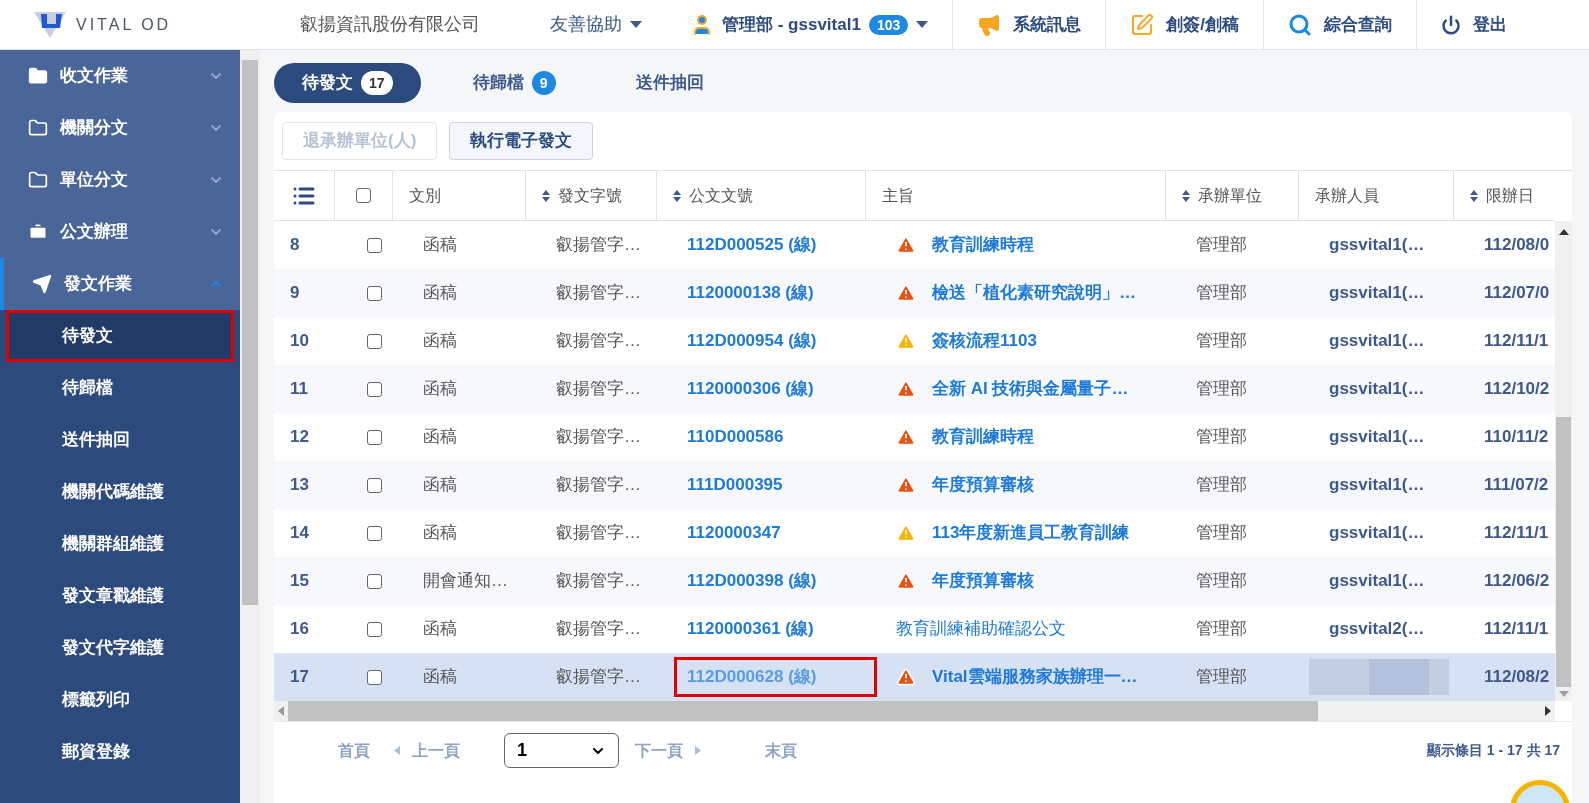 Image resolution: width=1589 pixels, height=803 pixels. I want to click on document-number-link: 110D000586, so click(775, 437).